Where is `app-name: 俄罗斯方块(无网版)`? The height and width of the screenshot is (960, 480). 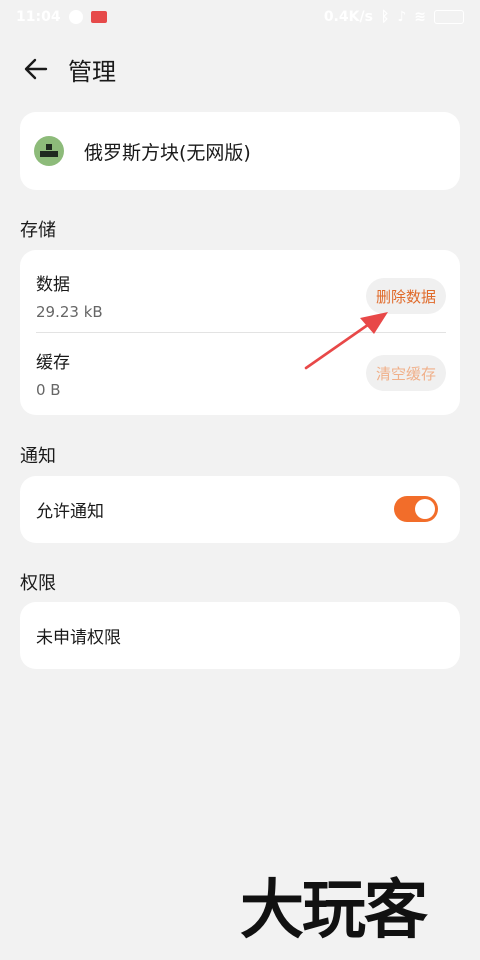
app-name: 俄罗斯方块(无网版) is located at coordinates (167, 152).